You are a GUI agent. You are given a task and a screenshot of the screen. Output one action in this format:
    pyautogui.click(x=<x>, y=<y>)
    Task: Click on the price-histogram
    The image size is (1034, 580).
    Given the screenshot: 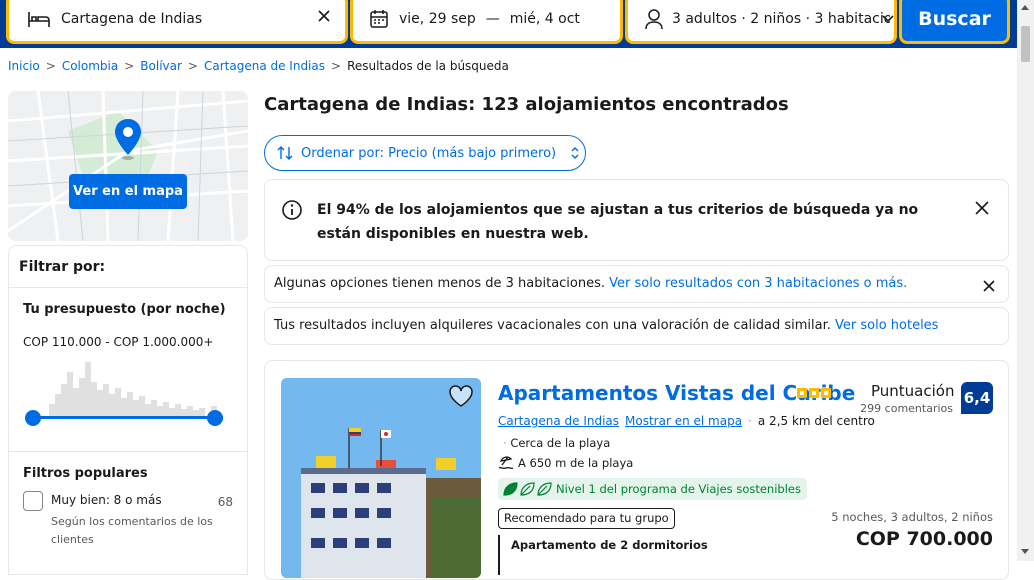 What is the action you would take?
    pyautogui.click(x=133, y=389)
    